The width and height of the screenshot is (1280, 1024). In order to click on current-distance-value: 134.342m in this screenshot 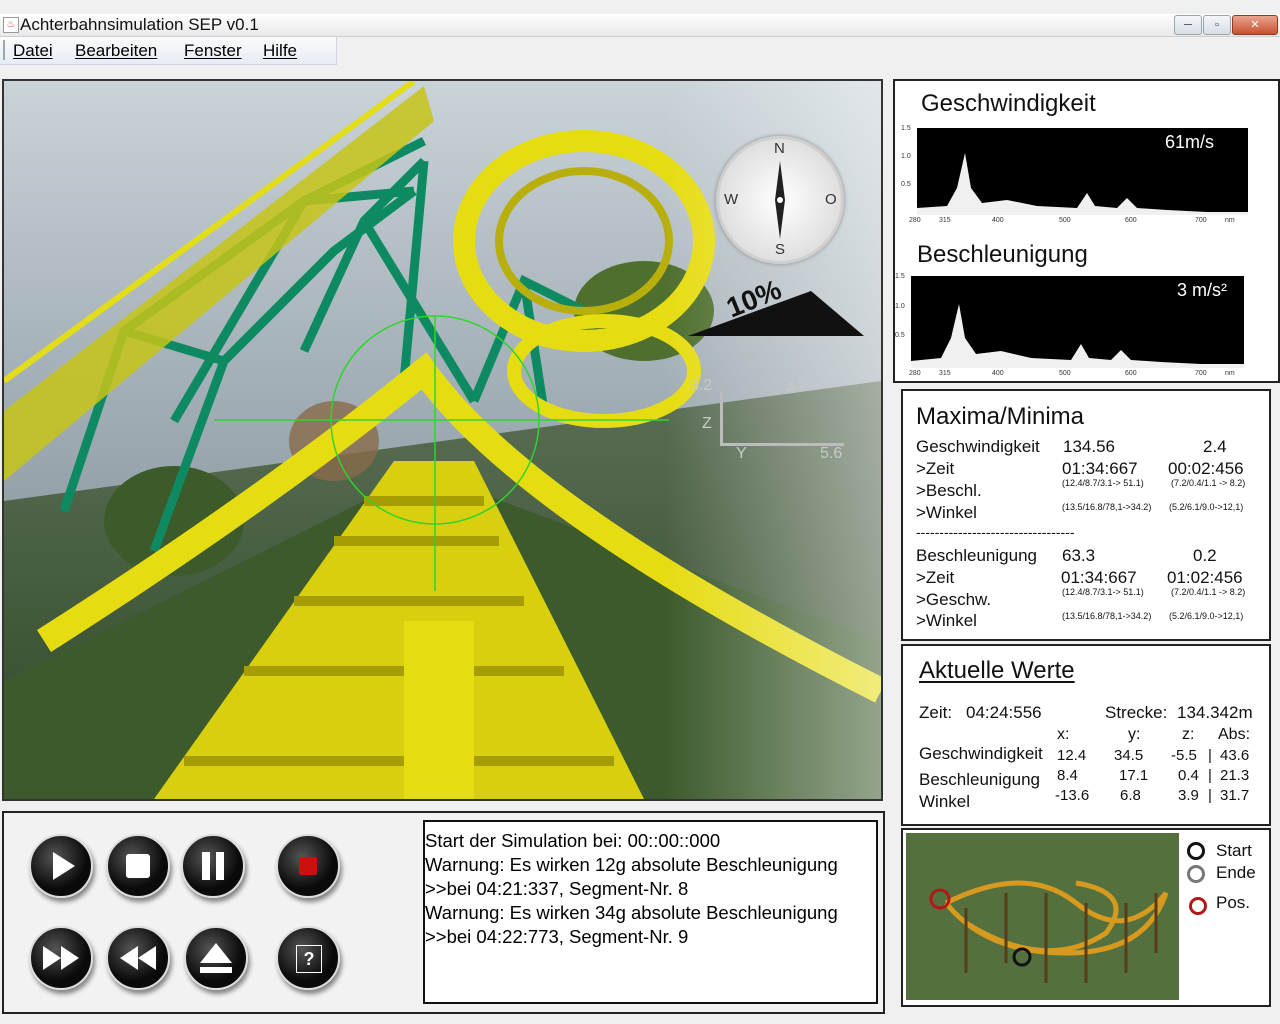, I will do `click(1215, 712)`.